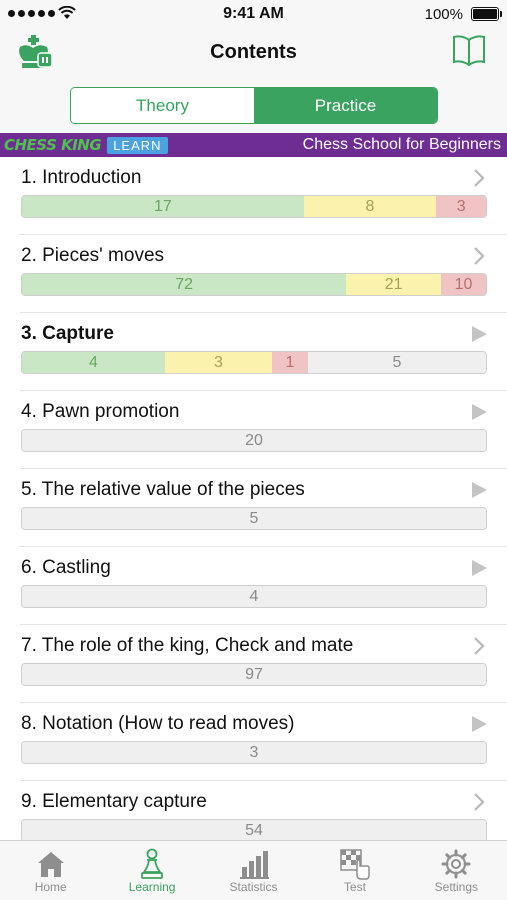  What do you see at coordinates (50, 864) in the screenshot?
I see `home-icon` at bounding box center [50, 864].